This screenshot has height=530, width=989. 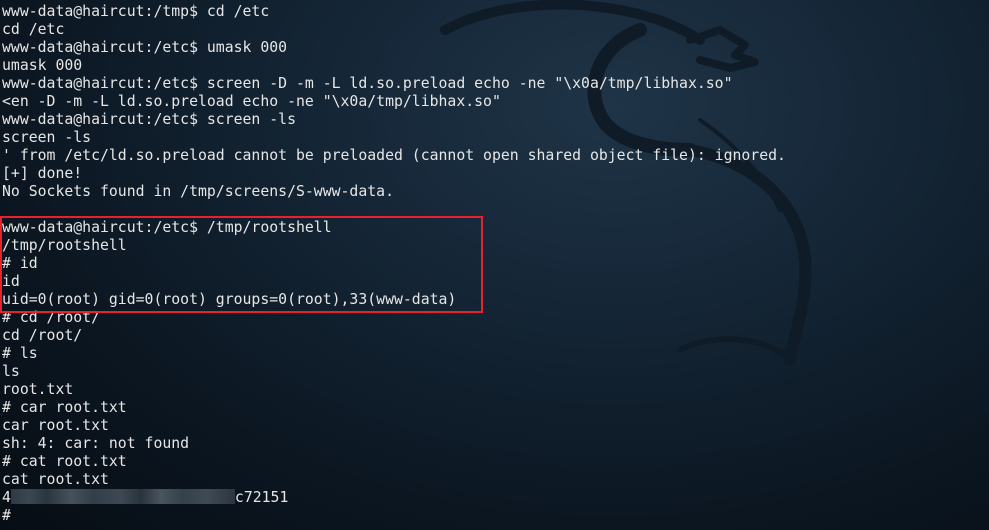 What do you see at coordinates (38, 389) in the screenshot?
I see `terminal-line: root.txt` at bounding box center [38, 389].